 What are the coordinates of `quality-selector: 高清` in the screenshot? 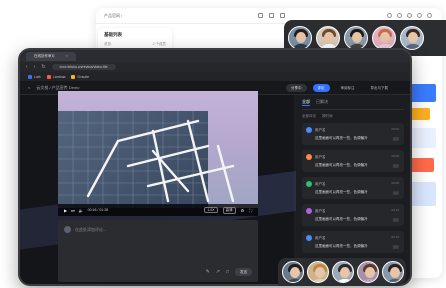 It's located at (229, 210).